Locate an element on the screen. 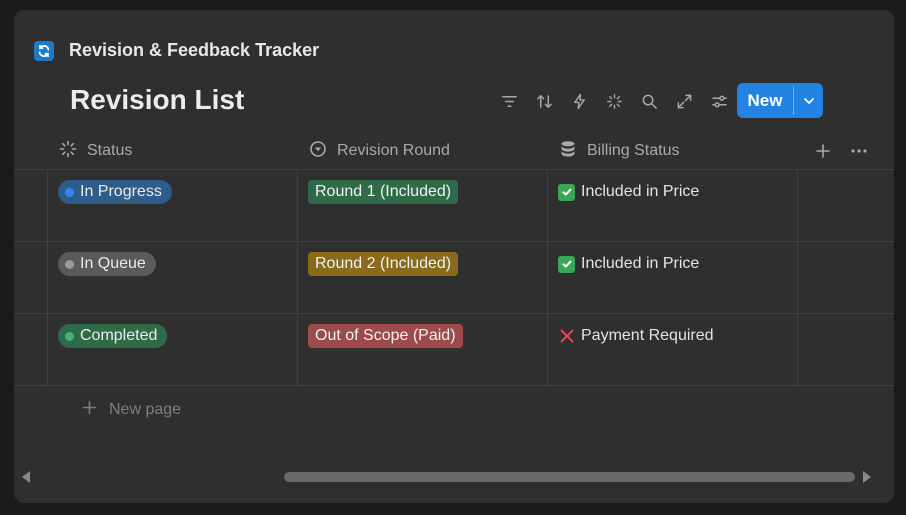  plus-icon is located at coordinates (89, 410).